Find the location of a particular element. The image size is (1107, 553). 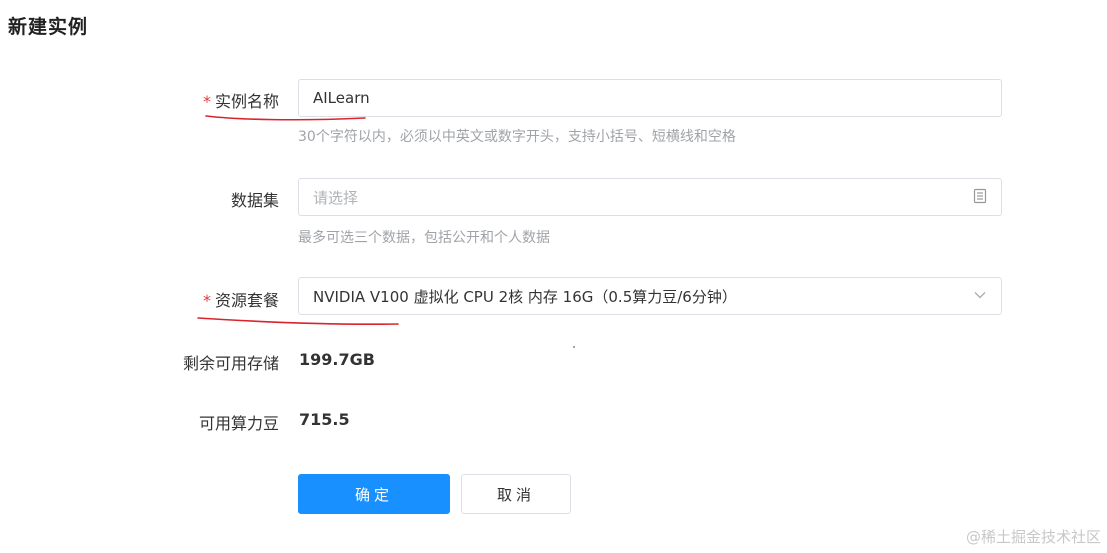

watermark: @稀土掘金技术社区 is located at coordinates (1033, 537).